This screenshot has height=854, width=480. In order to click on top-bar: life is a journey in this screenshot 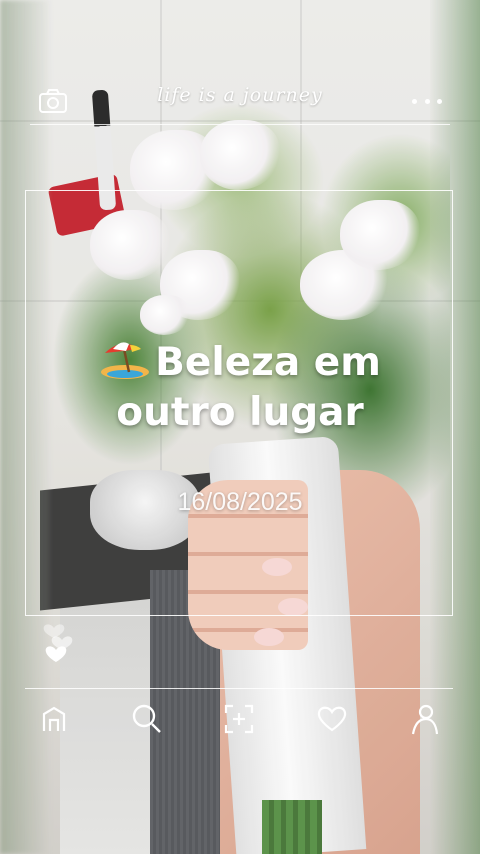, I will do `click(240, 101)`.